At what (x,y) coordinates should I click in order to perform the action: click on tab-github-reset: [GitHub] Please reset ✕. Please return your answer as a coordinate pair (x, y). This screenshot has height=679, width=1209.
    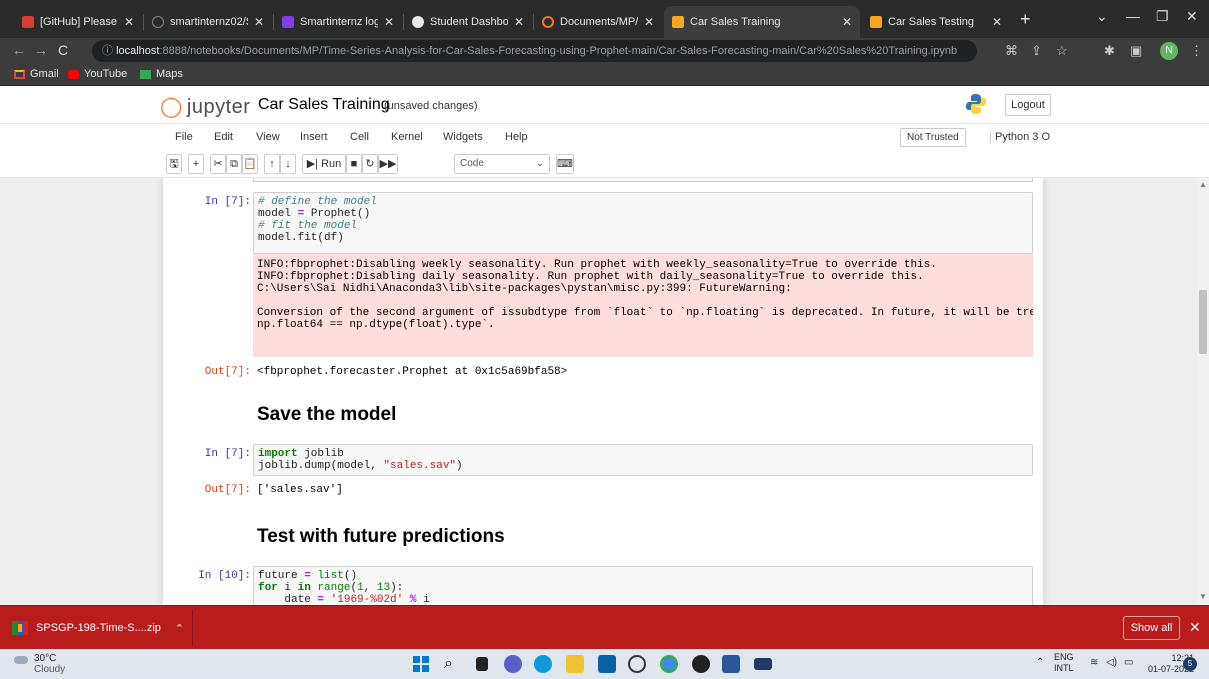
    Looking at the image, I should click on (78, 22).